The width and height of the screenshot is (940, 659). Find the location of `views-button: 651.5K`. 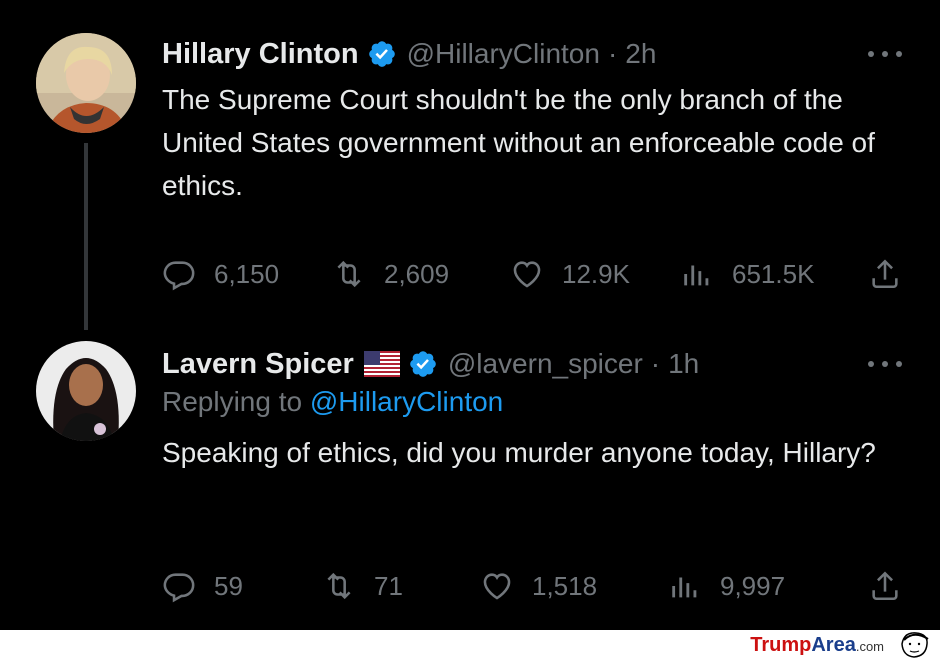

views-button: 651.5K is located at coordinates (747, 274).